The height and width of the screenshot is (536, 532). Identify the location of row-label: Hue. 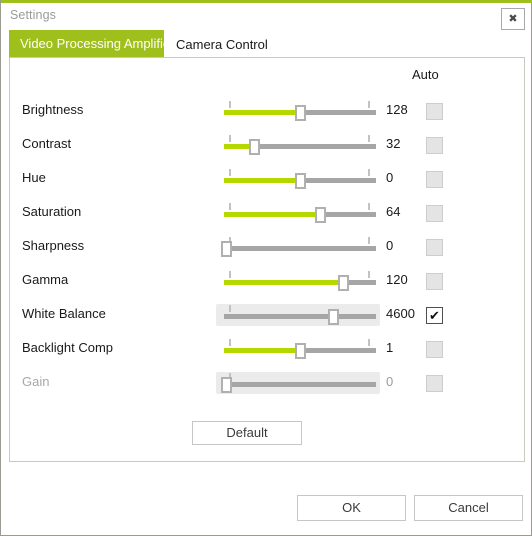
(34, 177).